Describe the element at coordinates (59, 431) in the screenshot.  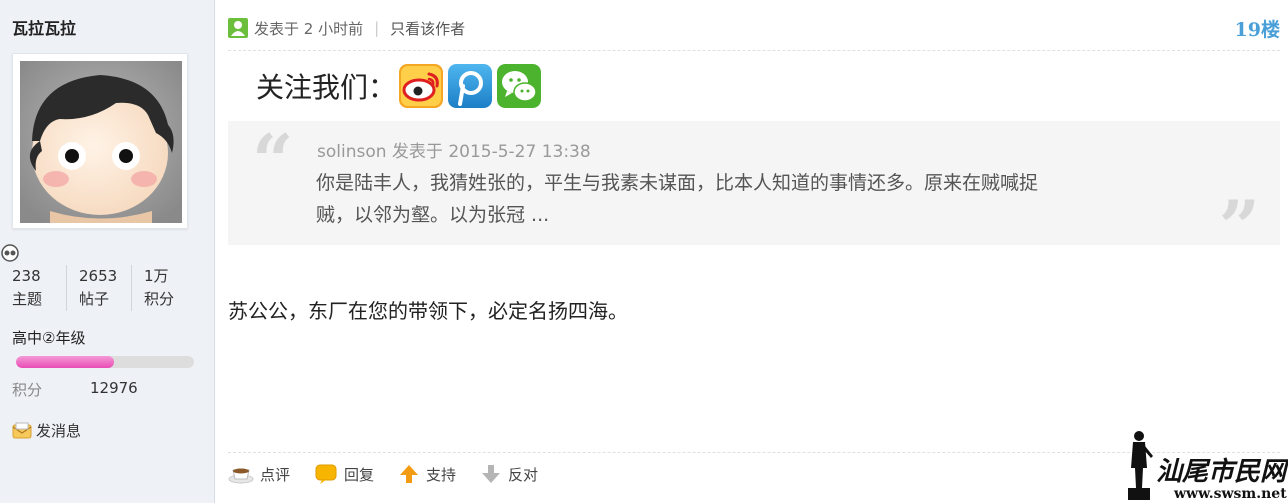
I see `send-message-label: 发消息` at that location.